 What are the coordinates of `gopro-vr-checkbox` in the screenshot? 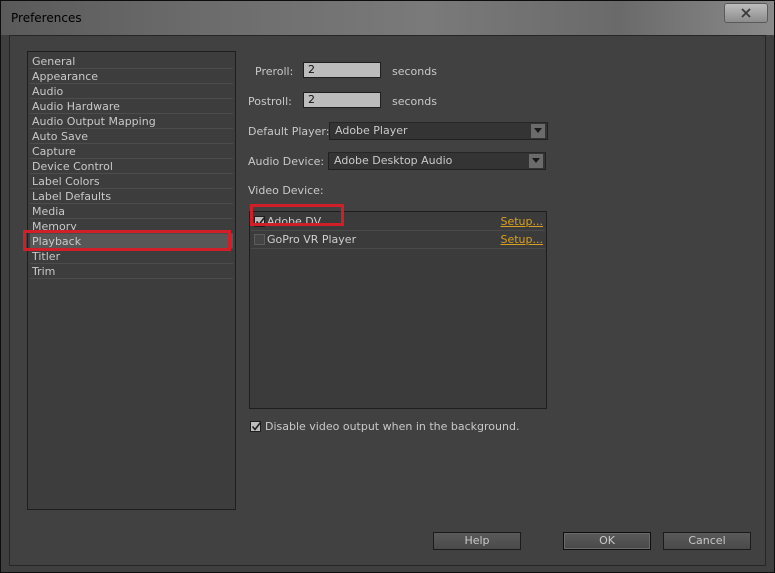 It's located at (259, 239).